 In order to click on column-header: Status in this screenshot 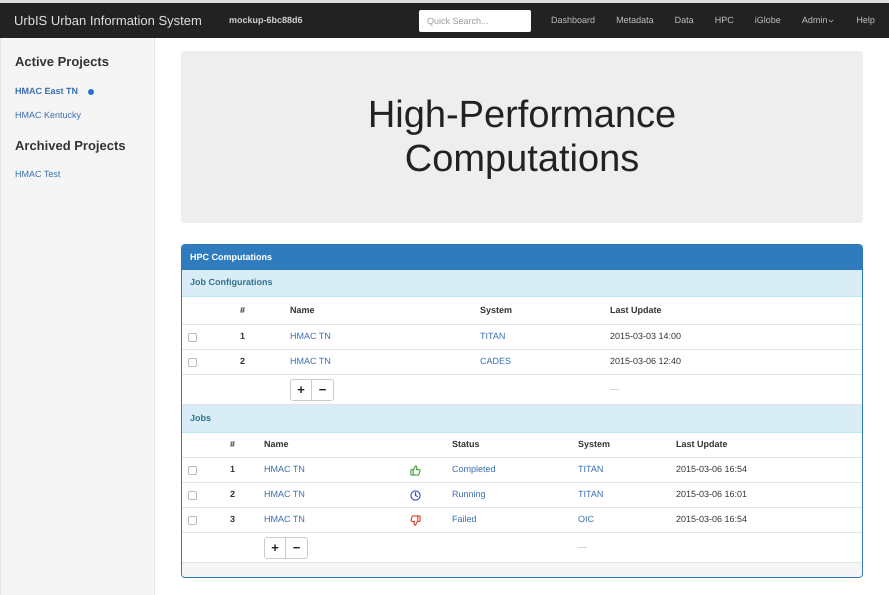, I will do `click(466, 445)`.